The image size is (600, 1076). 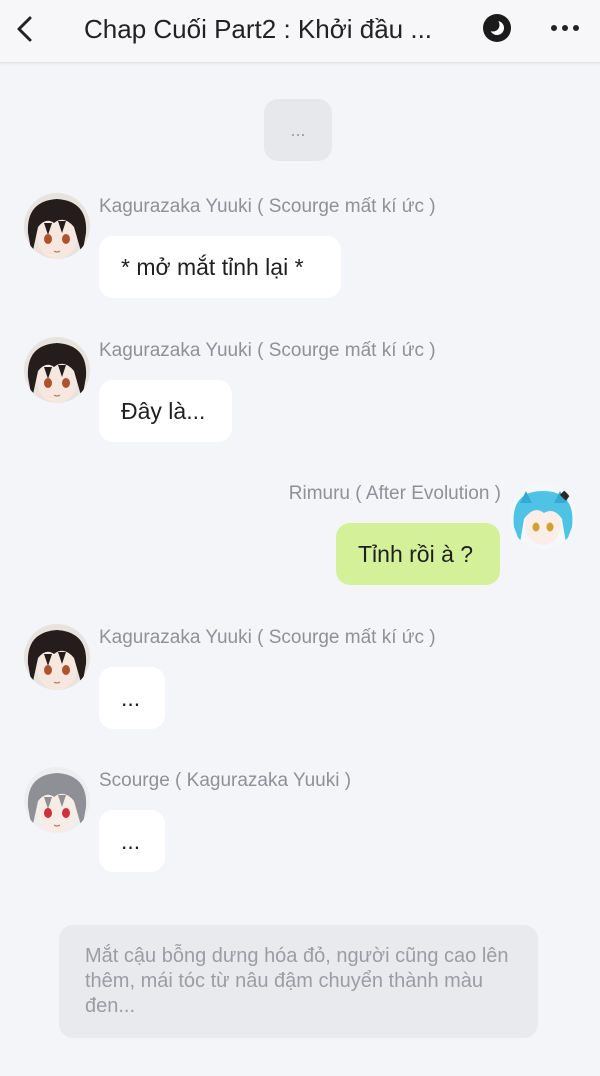 I want to click on sender-name: Scourge ( Kagurazaka Yuuki ), so click(x=225, y=780).